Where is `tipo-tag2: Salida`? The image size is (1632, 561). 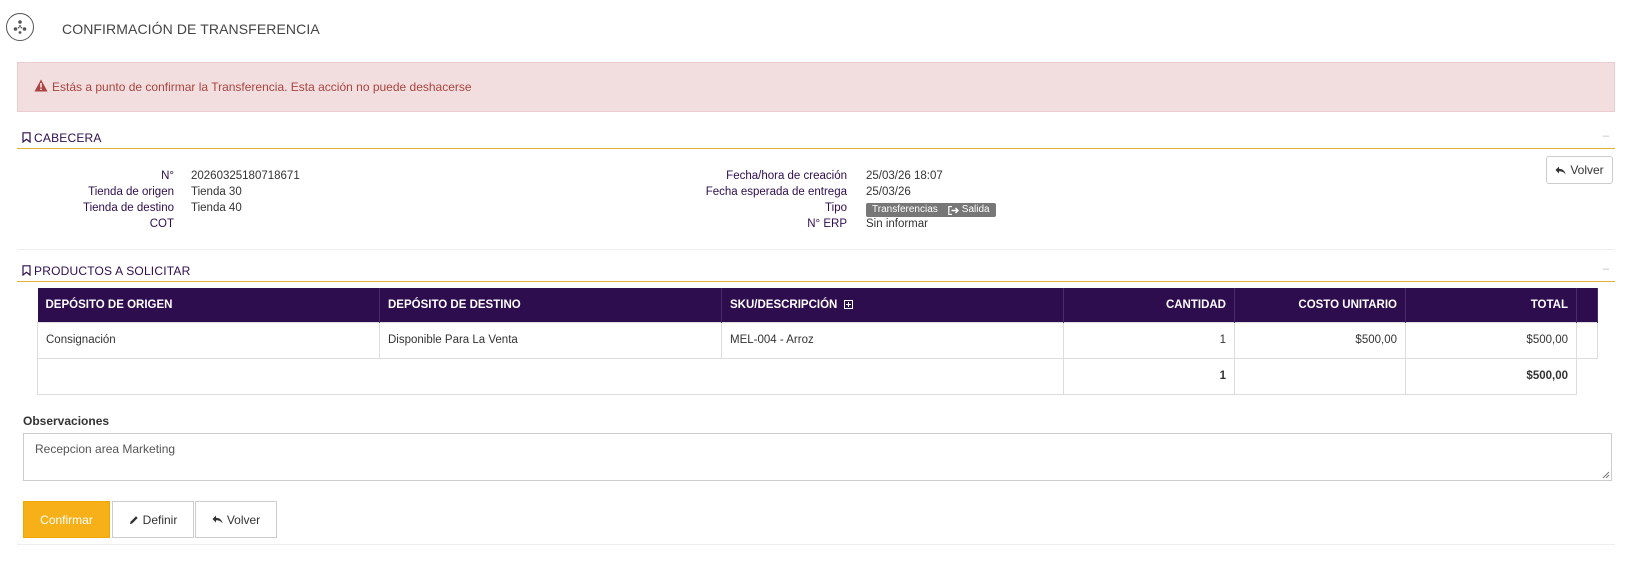 tipo-tag2: Salida is located at coordinates (968, 210).